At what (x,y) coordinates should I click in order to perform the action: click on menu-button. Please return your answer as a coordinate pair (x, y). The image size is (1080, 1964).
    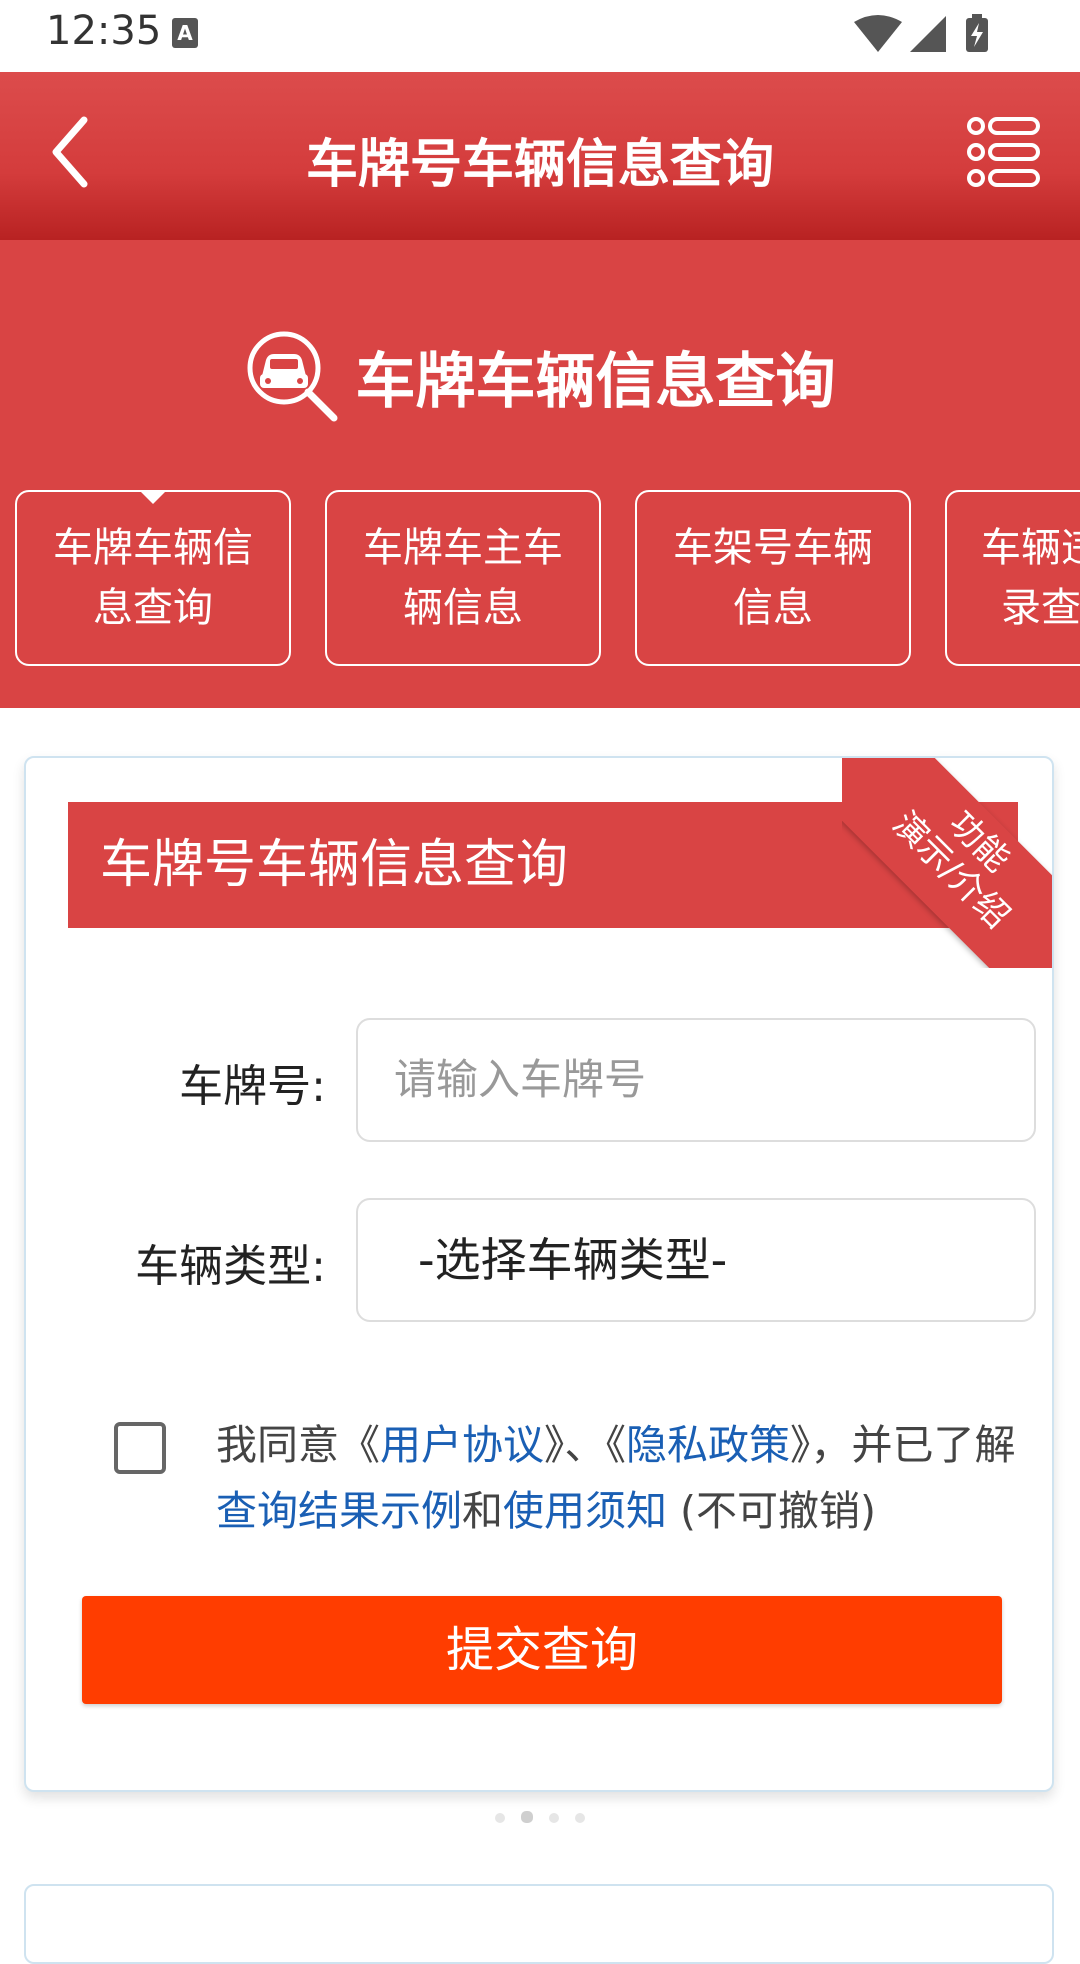
    Looking at the image, I should click on (1004, 152).